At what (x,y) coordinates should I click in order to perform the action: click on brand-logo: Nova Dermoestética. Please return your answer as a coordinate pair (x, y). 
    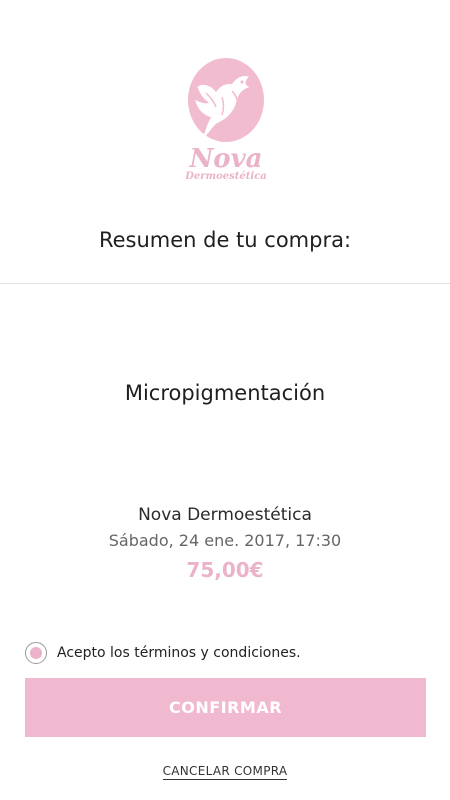
    Looking at the image, I should click on (226, 119).